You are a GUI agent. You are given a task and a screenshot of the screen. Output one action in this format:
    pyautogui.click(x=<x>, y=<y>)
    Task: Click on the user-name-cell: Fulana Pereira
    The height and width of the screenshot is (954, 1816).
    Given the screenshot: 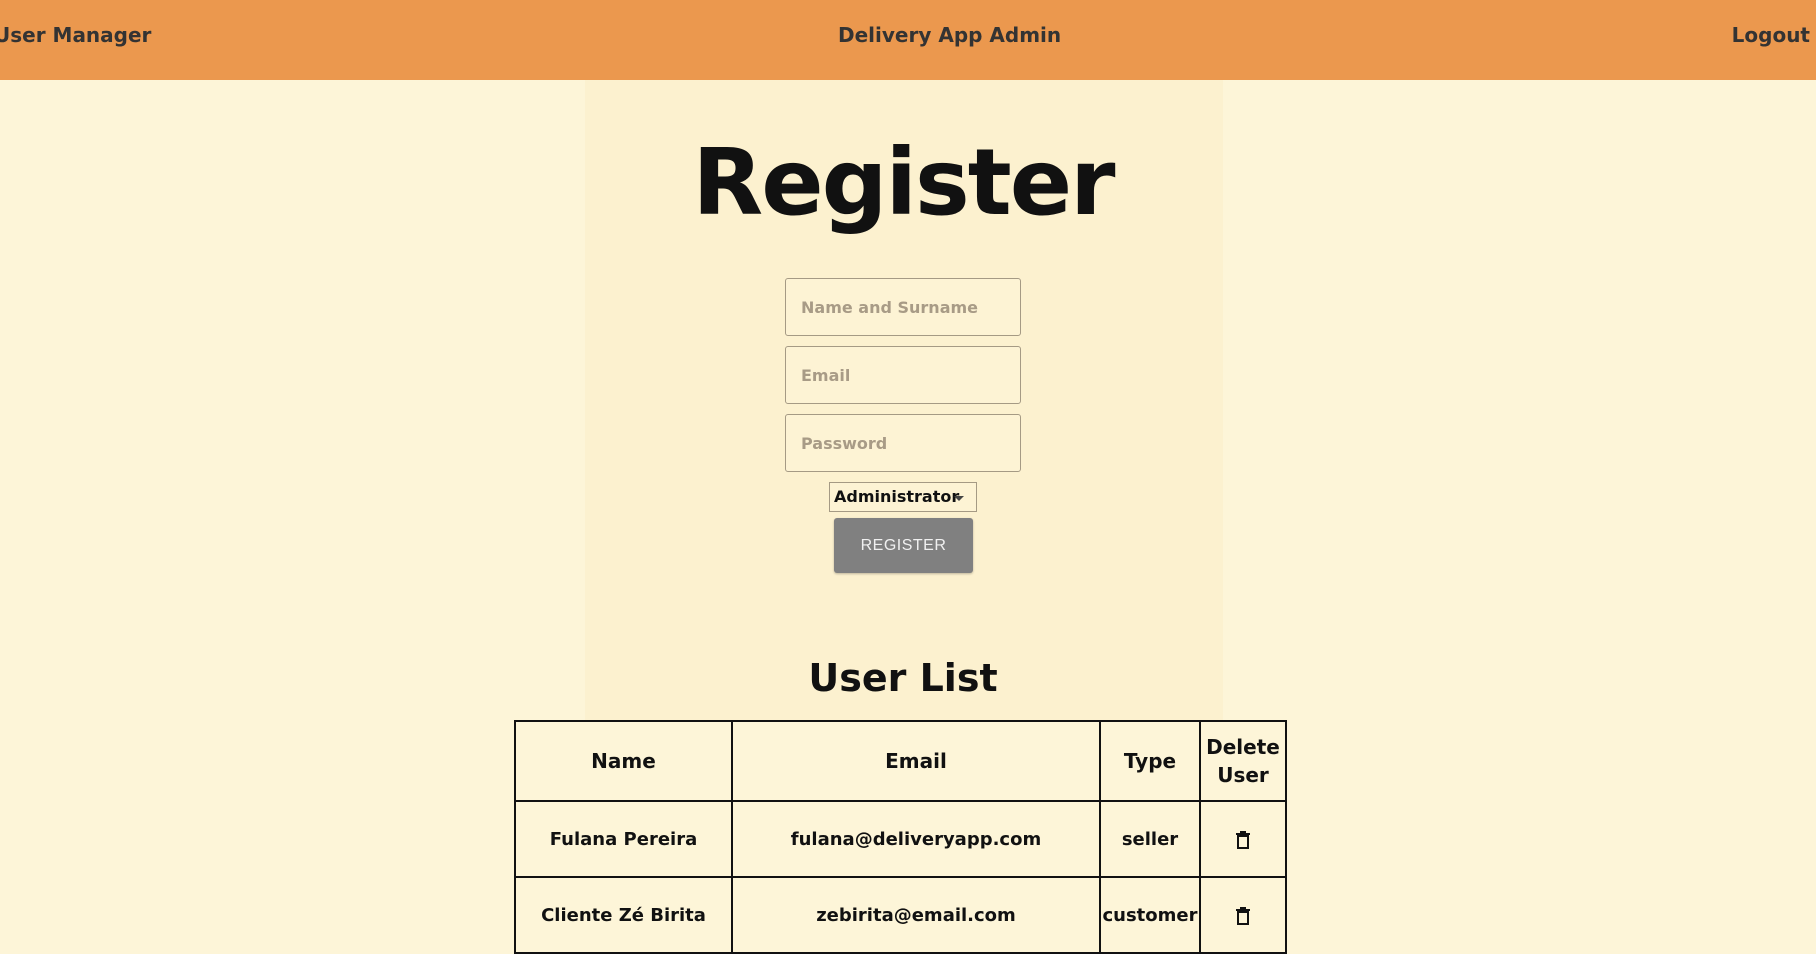 What is the action you would take?
    pyautogui.click(x=623, y=839)
    